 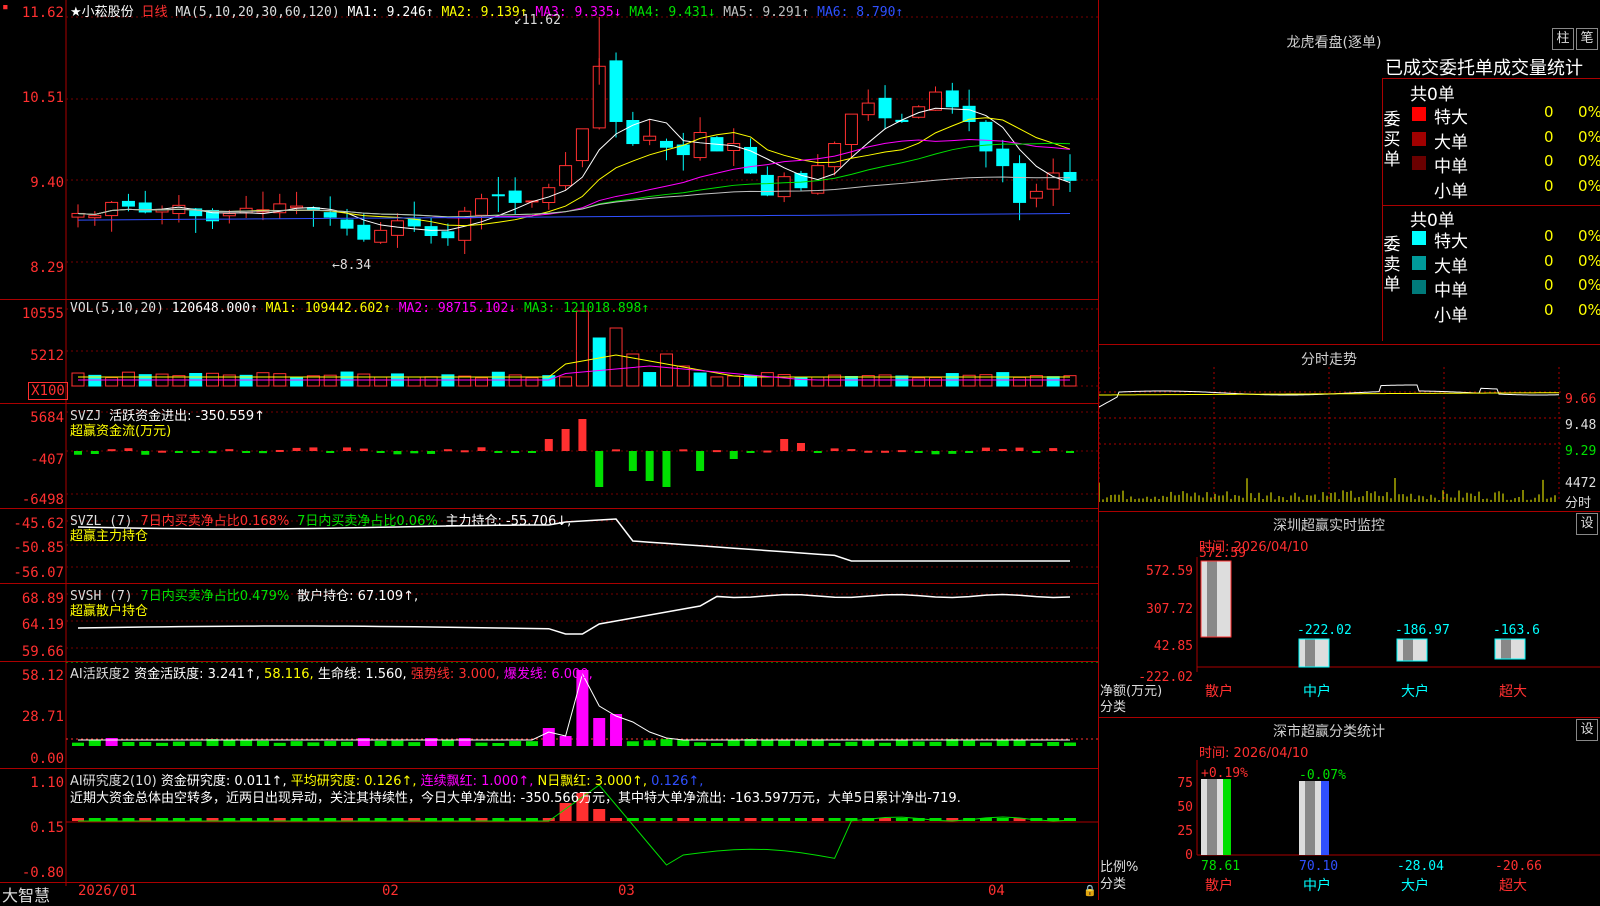 I want to click on stock-name: ★小菘股份, so click(x=102, y=12).